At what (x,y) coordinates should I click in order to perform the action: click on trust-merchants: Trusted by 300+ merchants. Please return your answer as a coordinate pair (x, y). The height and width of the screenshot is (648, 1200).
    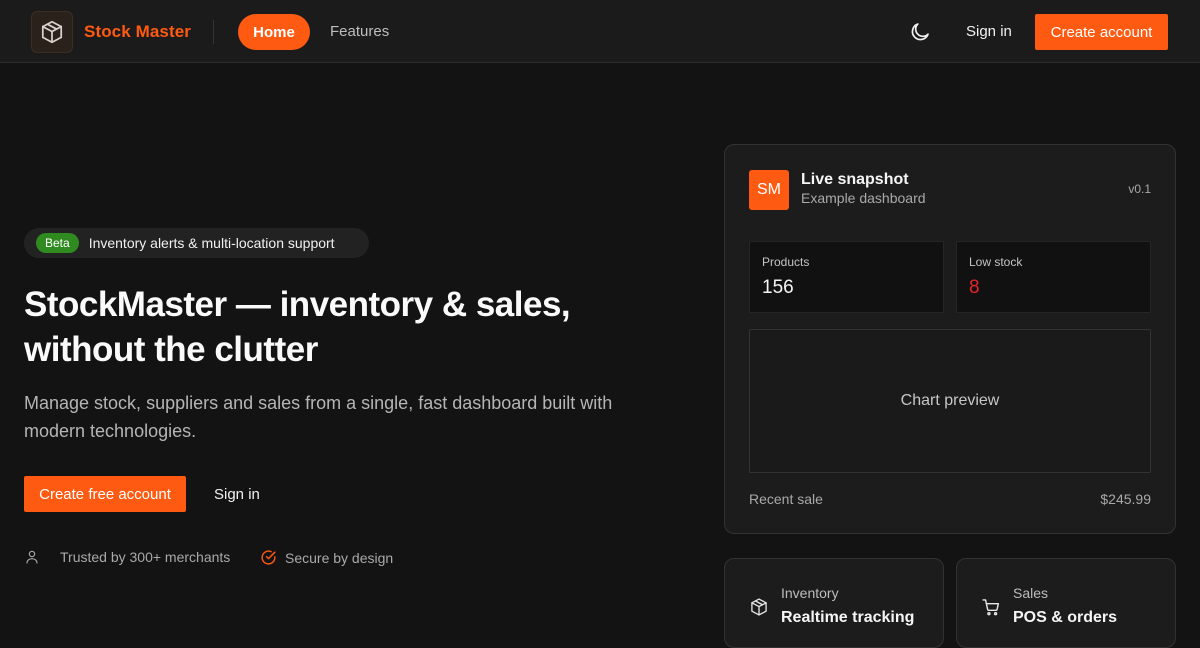
    Looking at the image, I should click on (127, 557).